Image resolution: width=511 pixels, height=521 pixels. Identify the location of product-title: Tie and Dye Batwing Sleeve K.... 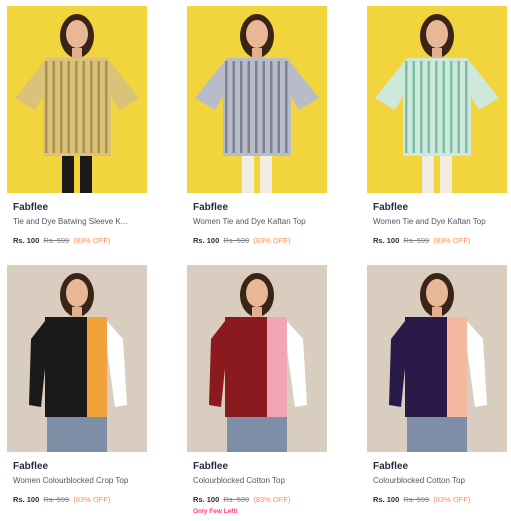
(70, 221).